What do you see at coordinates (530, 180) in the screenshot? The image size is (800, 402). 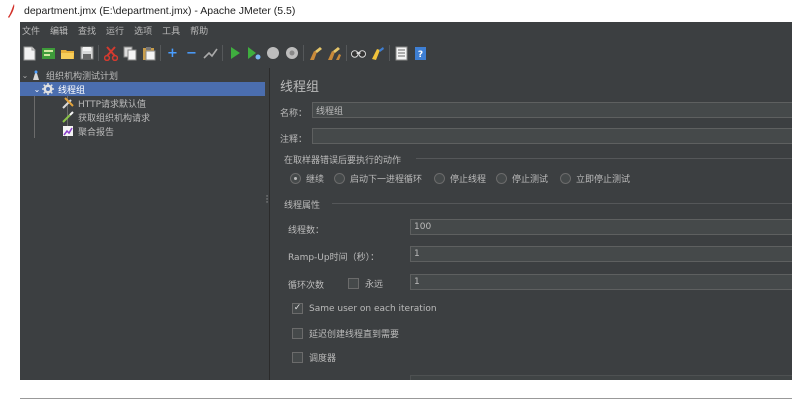 I see `radio-label: 停止测试` at bounding box center [530, 180].